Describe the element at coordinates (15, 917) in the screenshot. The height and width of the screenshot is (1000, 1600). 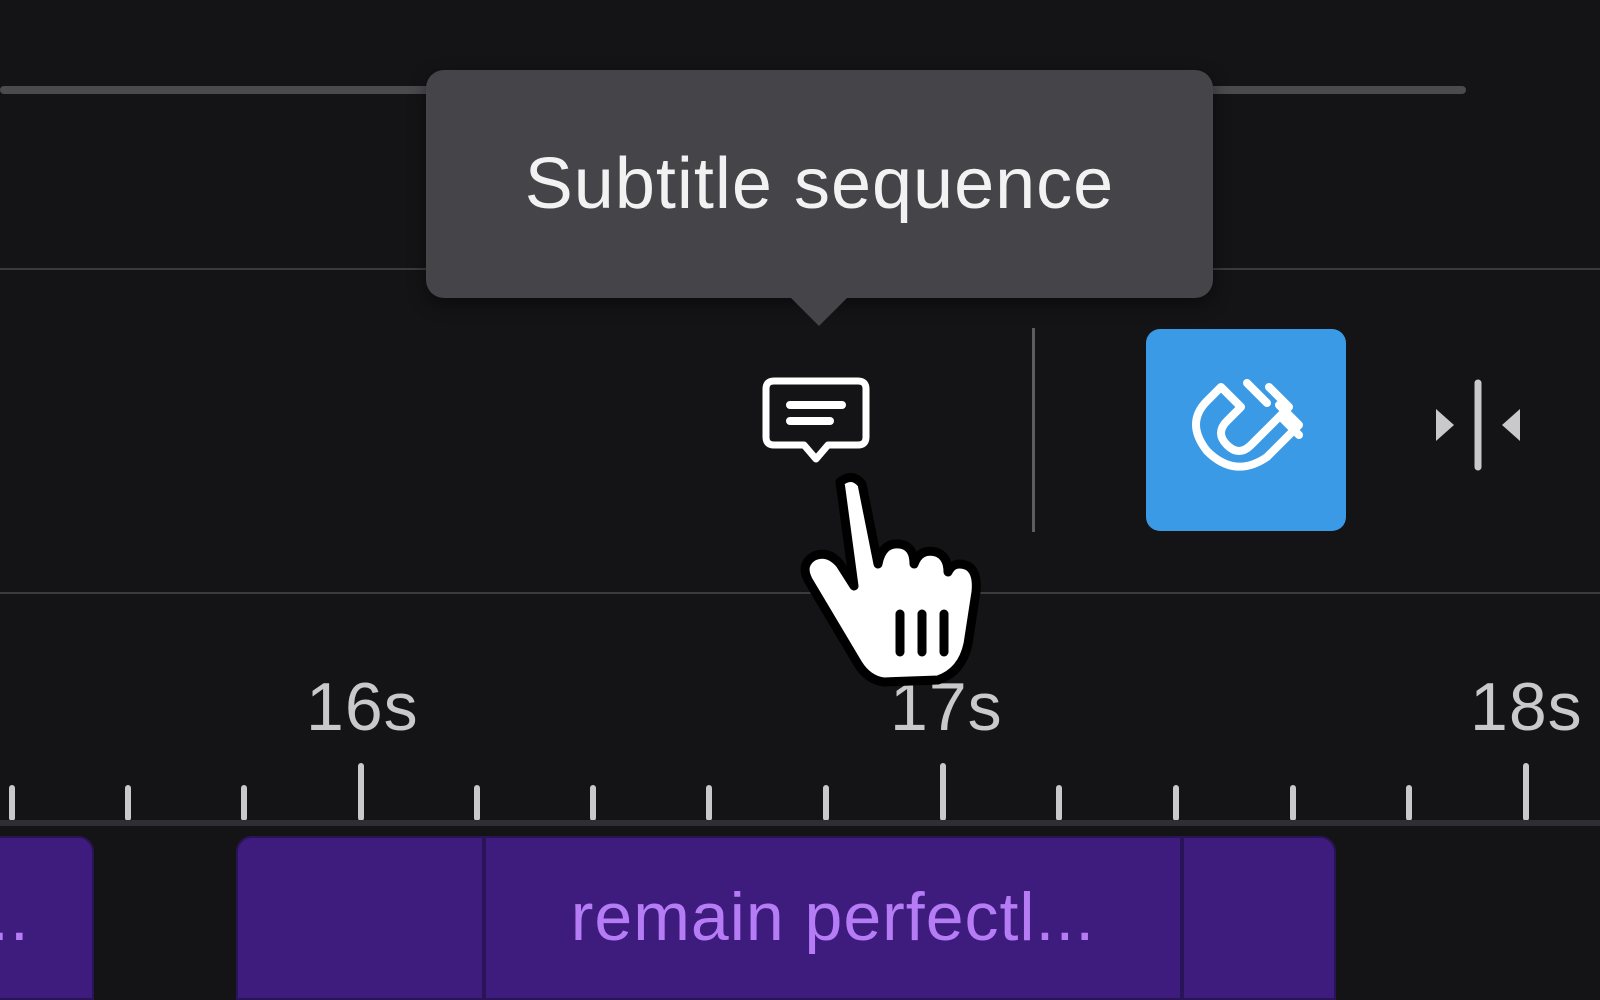
I see `clip-text: ..` at that location.